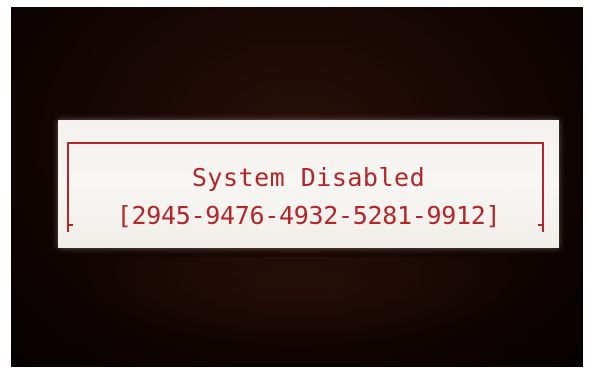  What do you see at coordinates (308, 215) in the screenshot?
I see `lock-code: [2945-9476-4932-5281-9912]` at bounding box center [308, 215].